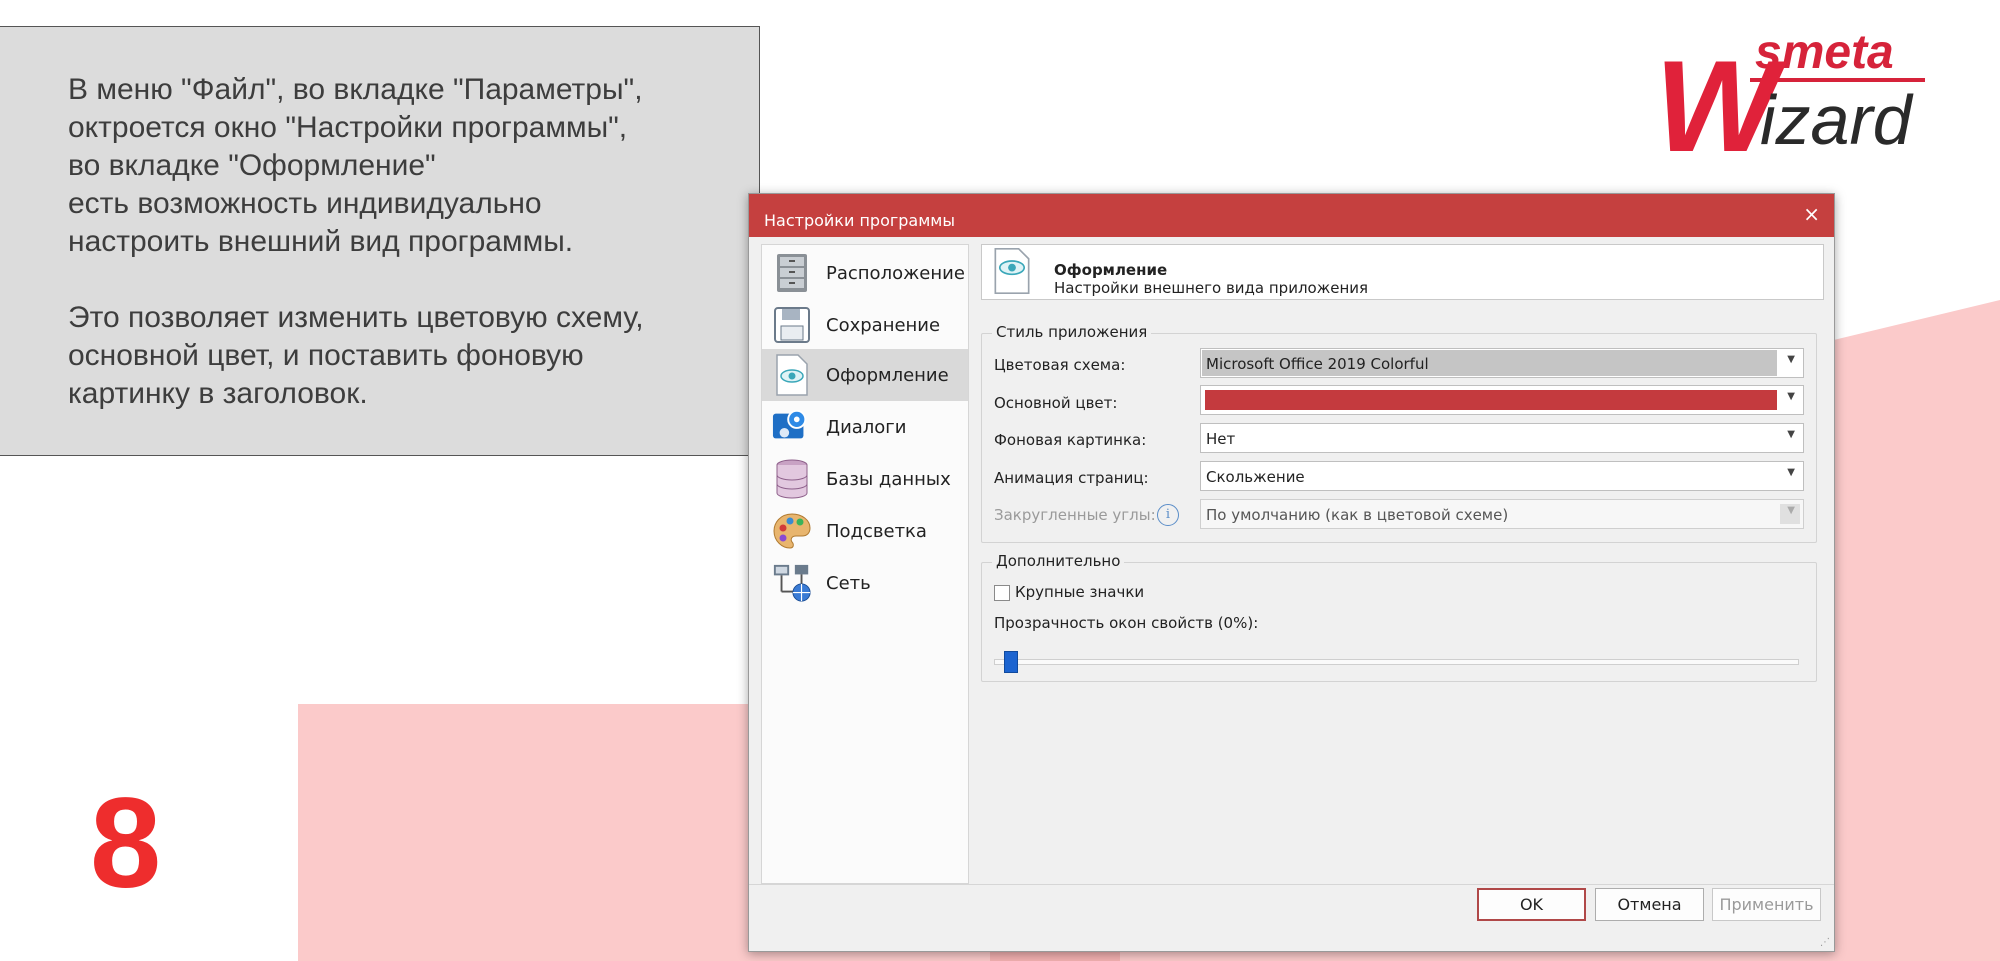 The height and width of the screenshot is (961, 2000). What do you see at coordinates (1011, 662) in the screenshot?
I see `transparency-slider-thumb` at bounding box center [1011, 662].